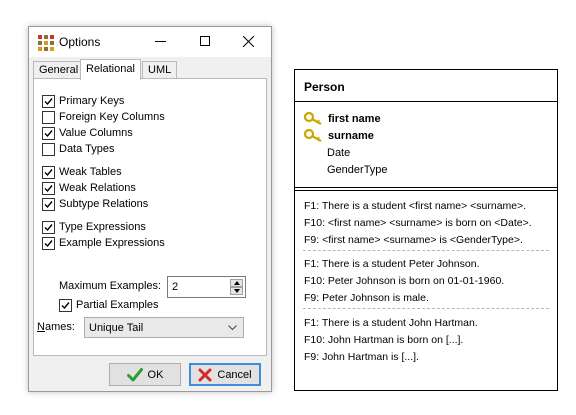  Describe the element at coordinates (59, 70) in the screenshot. I see `tab-general: General` at that location.